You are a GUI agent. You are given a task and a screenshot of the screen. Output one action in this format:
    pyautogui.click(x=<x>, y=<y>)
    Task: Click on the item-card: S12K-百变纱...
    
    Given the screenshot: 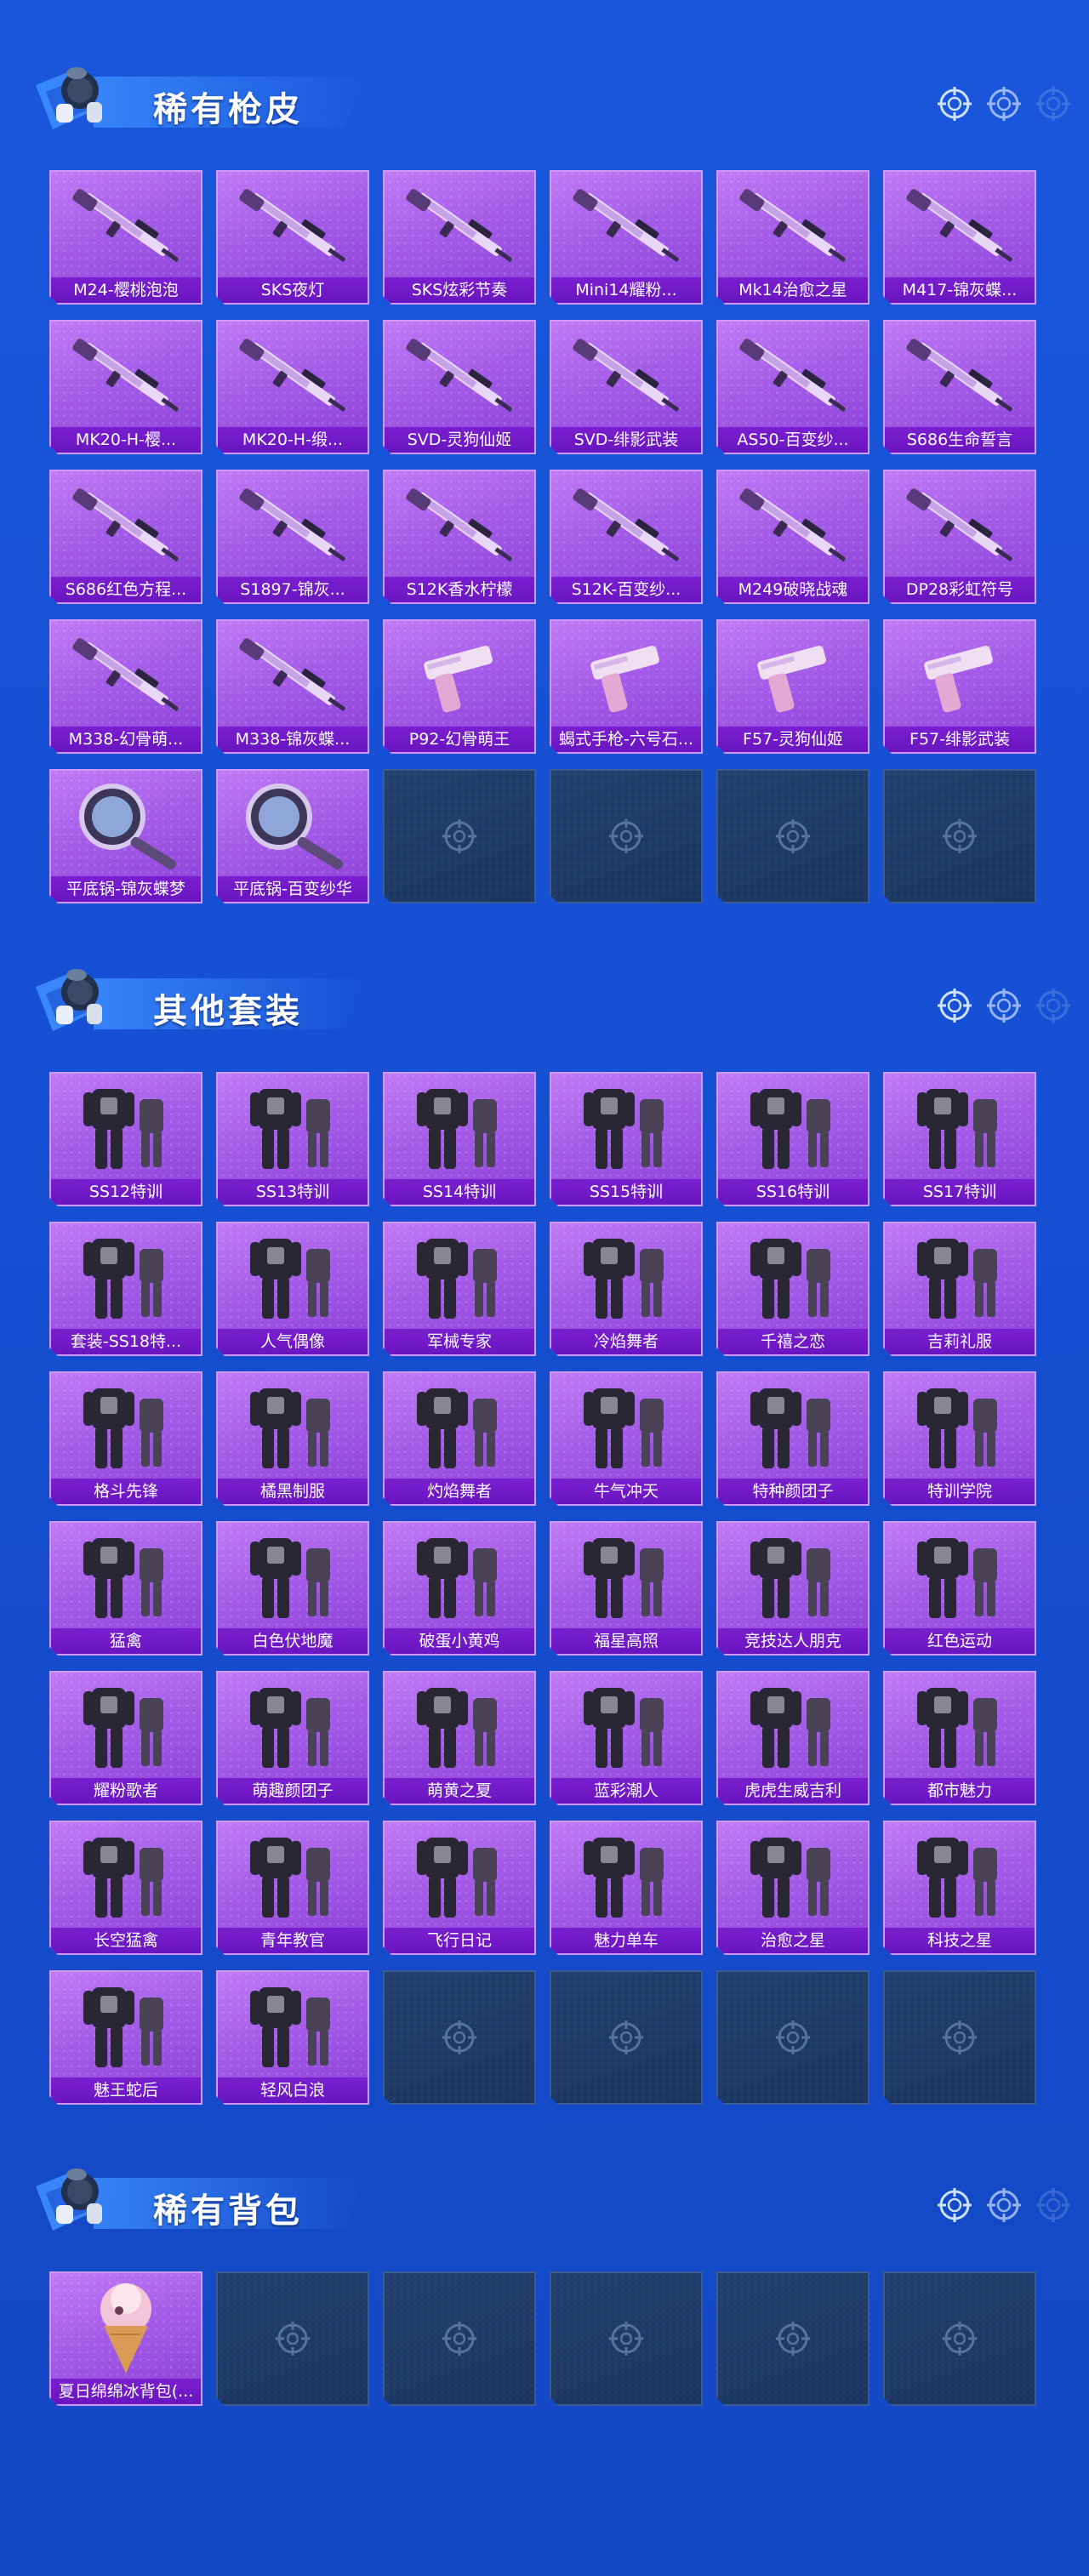 What is the action you would take?
    pyautogui.click(x=626, y=537)
    